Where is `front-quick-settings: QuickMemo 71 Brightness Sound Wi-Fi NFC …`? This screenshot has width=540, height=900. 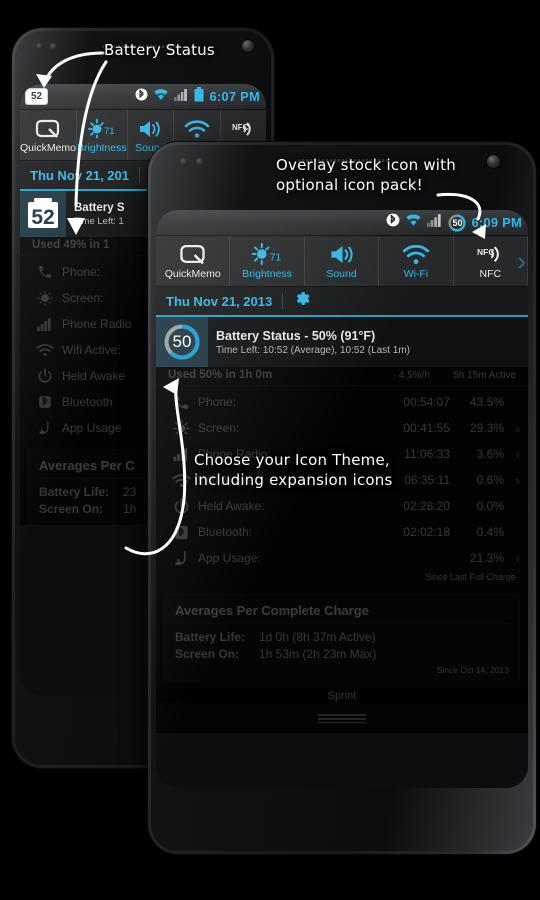 front-quick-settings: QuickMemo 71 Brightness Sound Wi-Fi NFC … is located at coordinates (342, 261).